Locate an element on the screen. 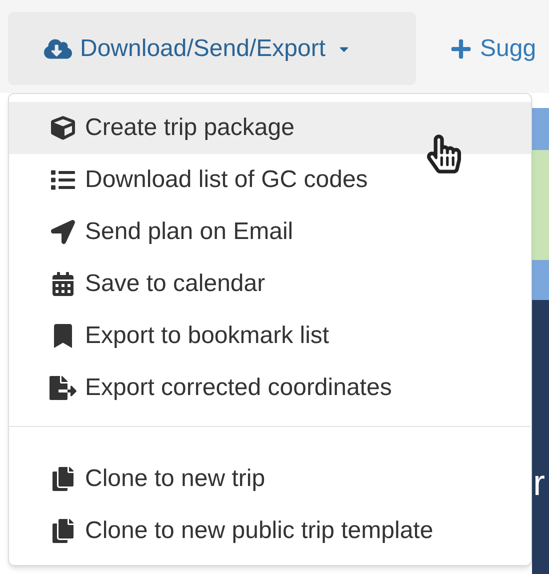 The width and height of the screenshot is (549, 574). box-icon is located at coordinates (63, 128).